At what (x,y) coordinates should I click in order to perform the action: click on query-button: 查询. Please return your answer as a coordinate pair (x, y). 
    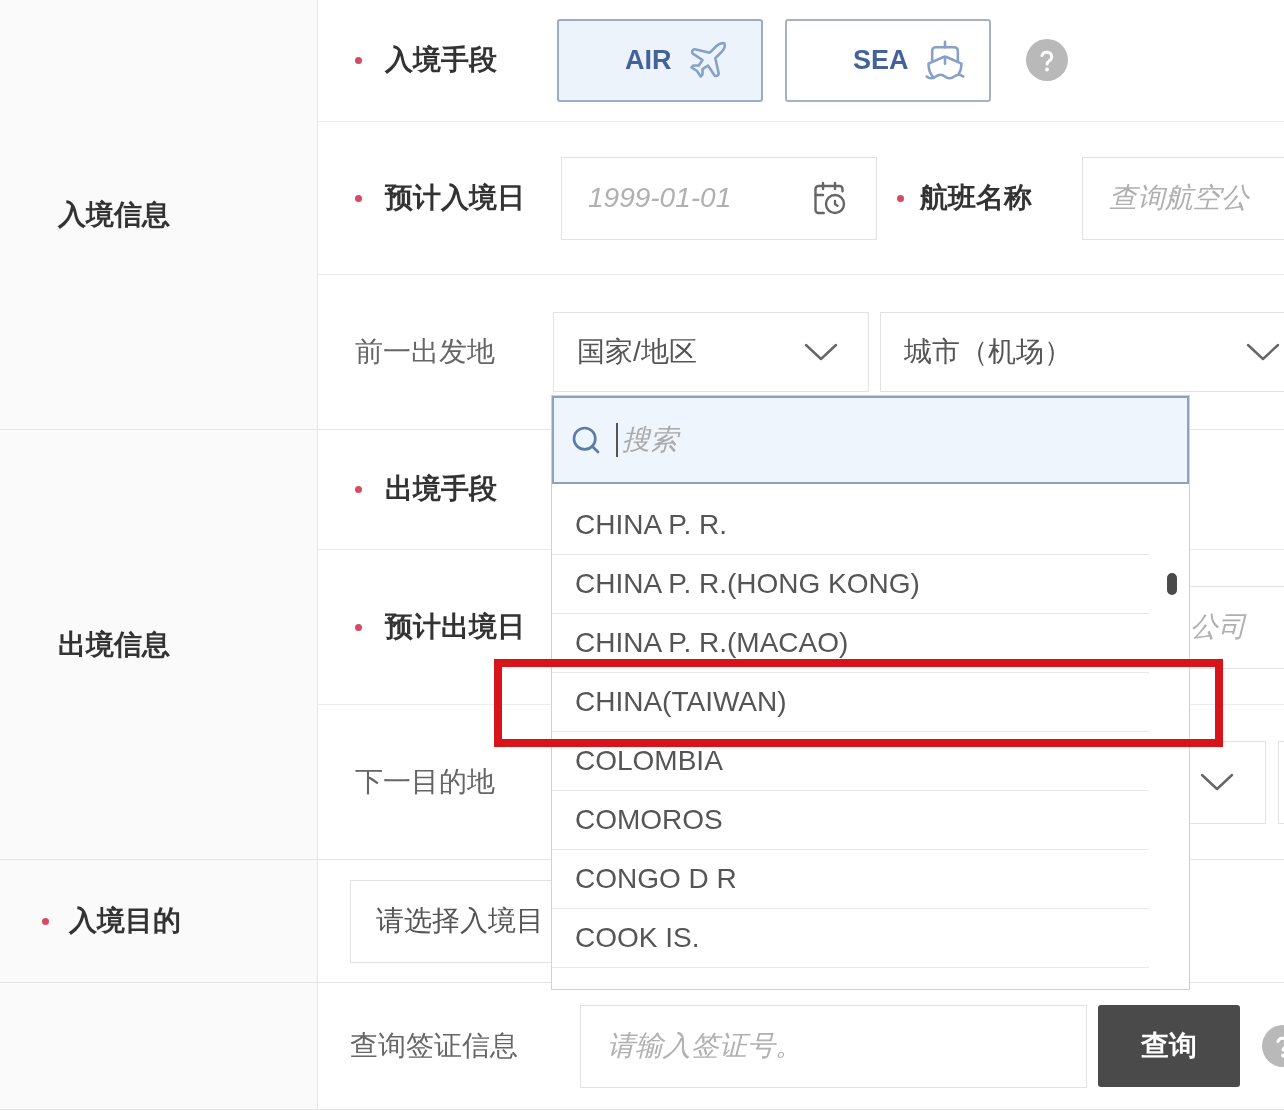
    Looking at the image, I should click on (1169, 1046).